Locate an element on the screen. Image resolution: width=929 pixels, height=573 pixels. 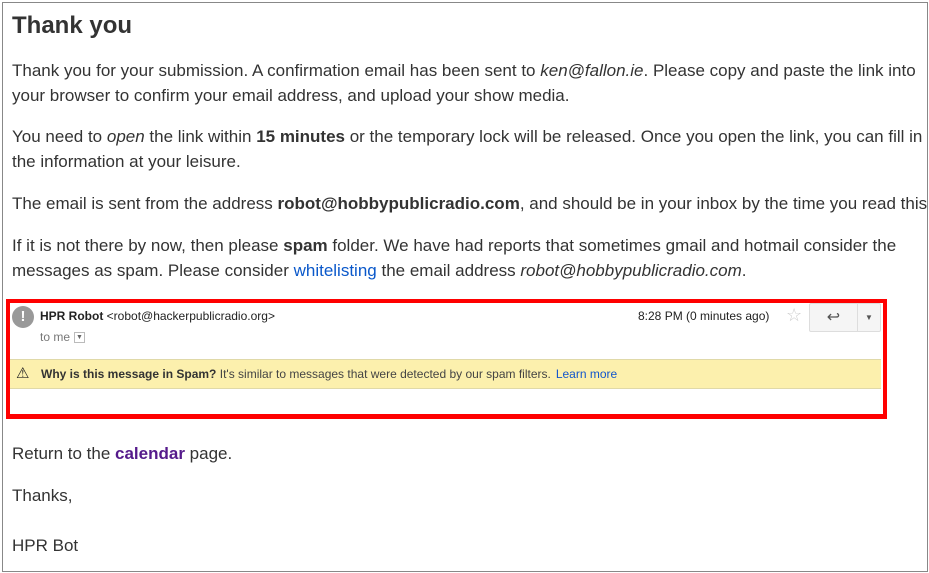
warning-icon: ⚠ is located at coordinates (23, 373).